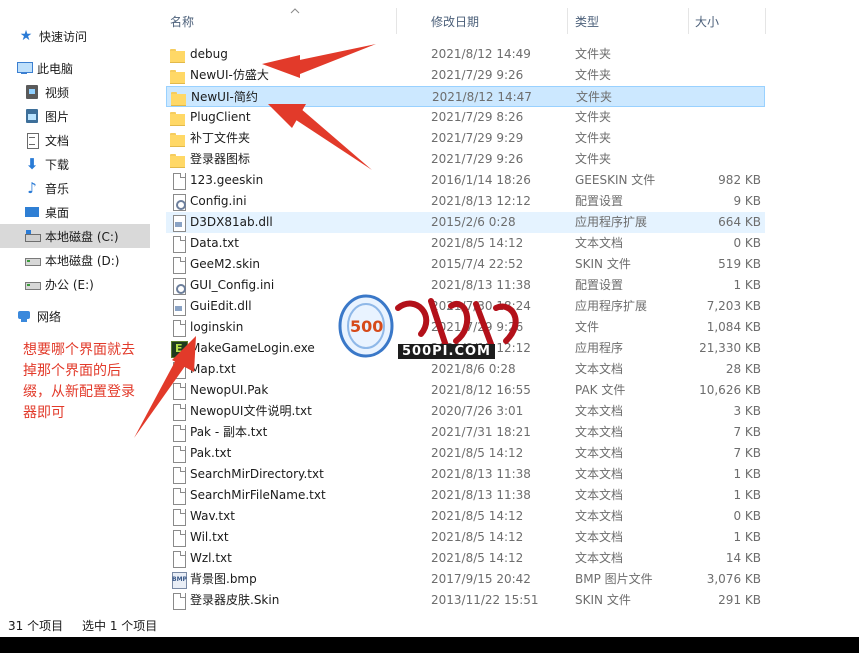  What do you see at coordinates (57, 164) in the screenshot?
I see `nav-item-label: 下载` at bounding box center [57, 164].